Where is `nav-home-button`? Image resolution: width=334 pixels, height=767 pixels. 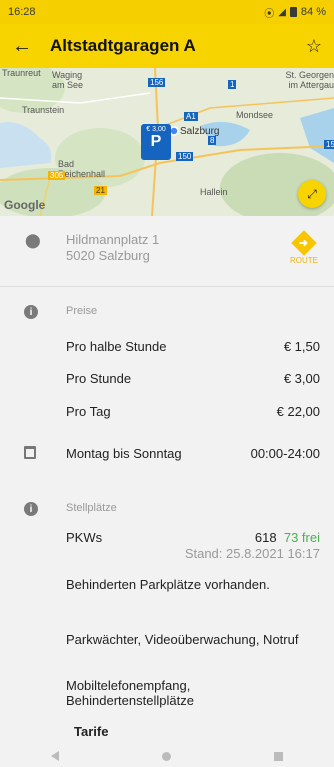
nav-home-button is located at coordinates (166, 756).